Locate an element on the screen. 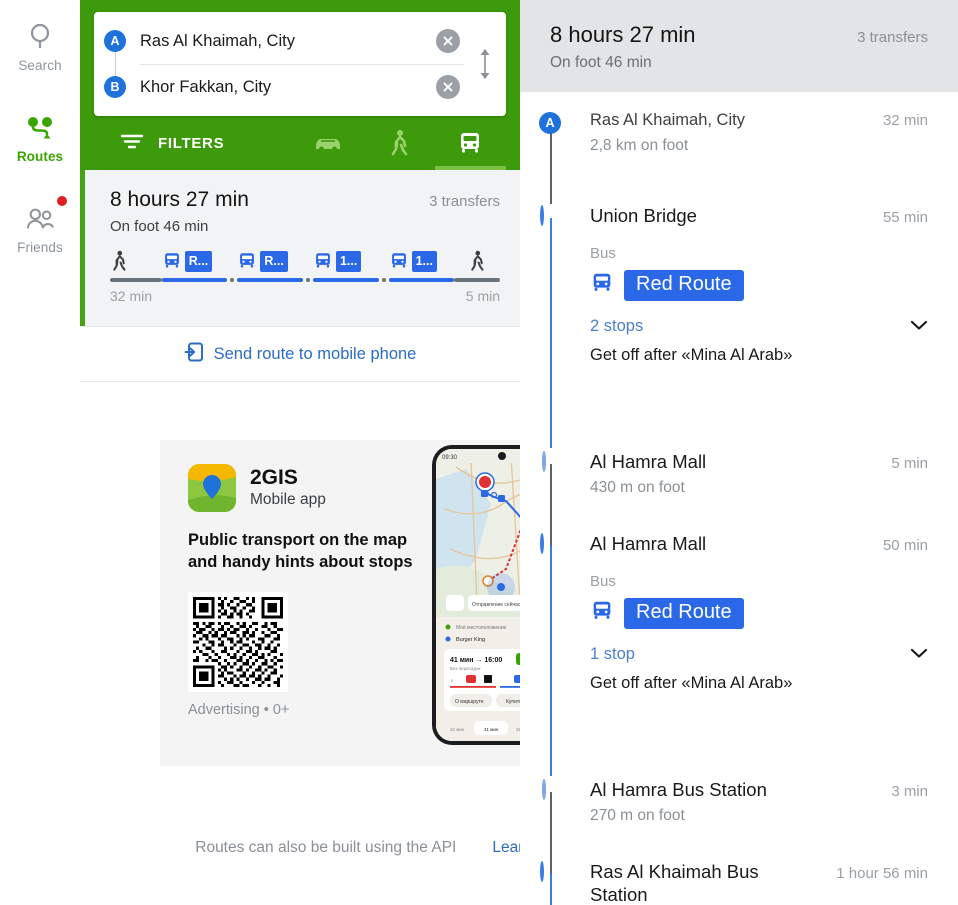 This screenshot has width=958, height=905. sidebar-item-search: Search is located at coordinates (40, 46).